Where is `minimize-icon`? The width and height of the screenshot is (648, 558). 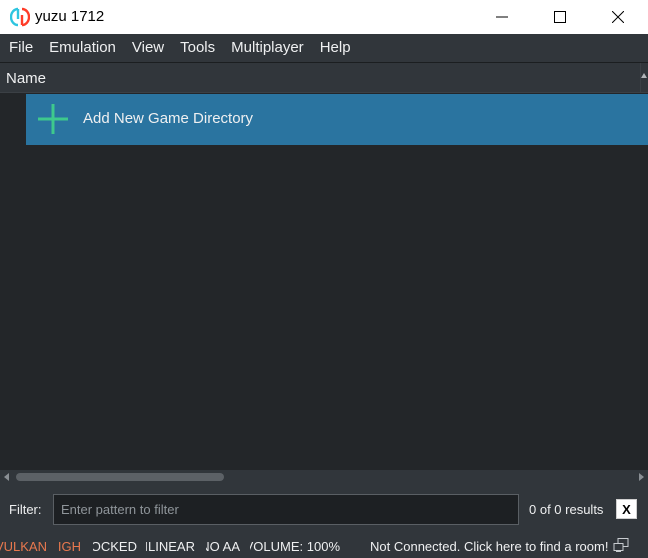 minimize-icon is located at coordinates (502, 17).